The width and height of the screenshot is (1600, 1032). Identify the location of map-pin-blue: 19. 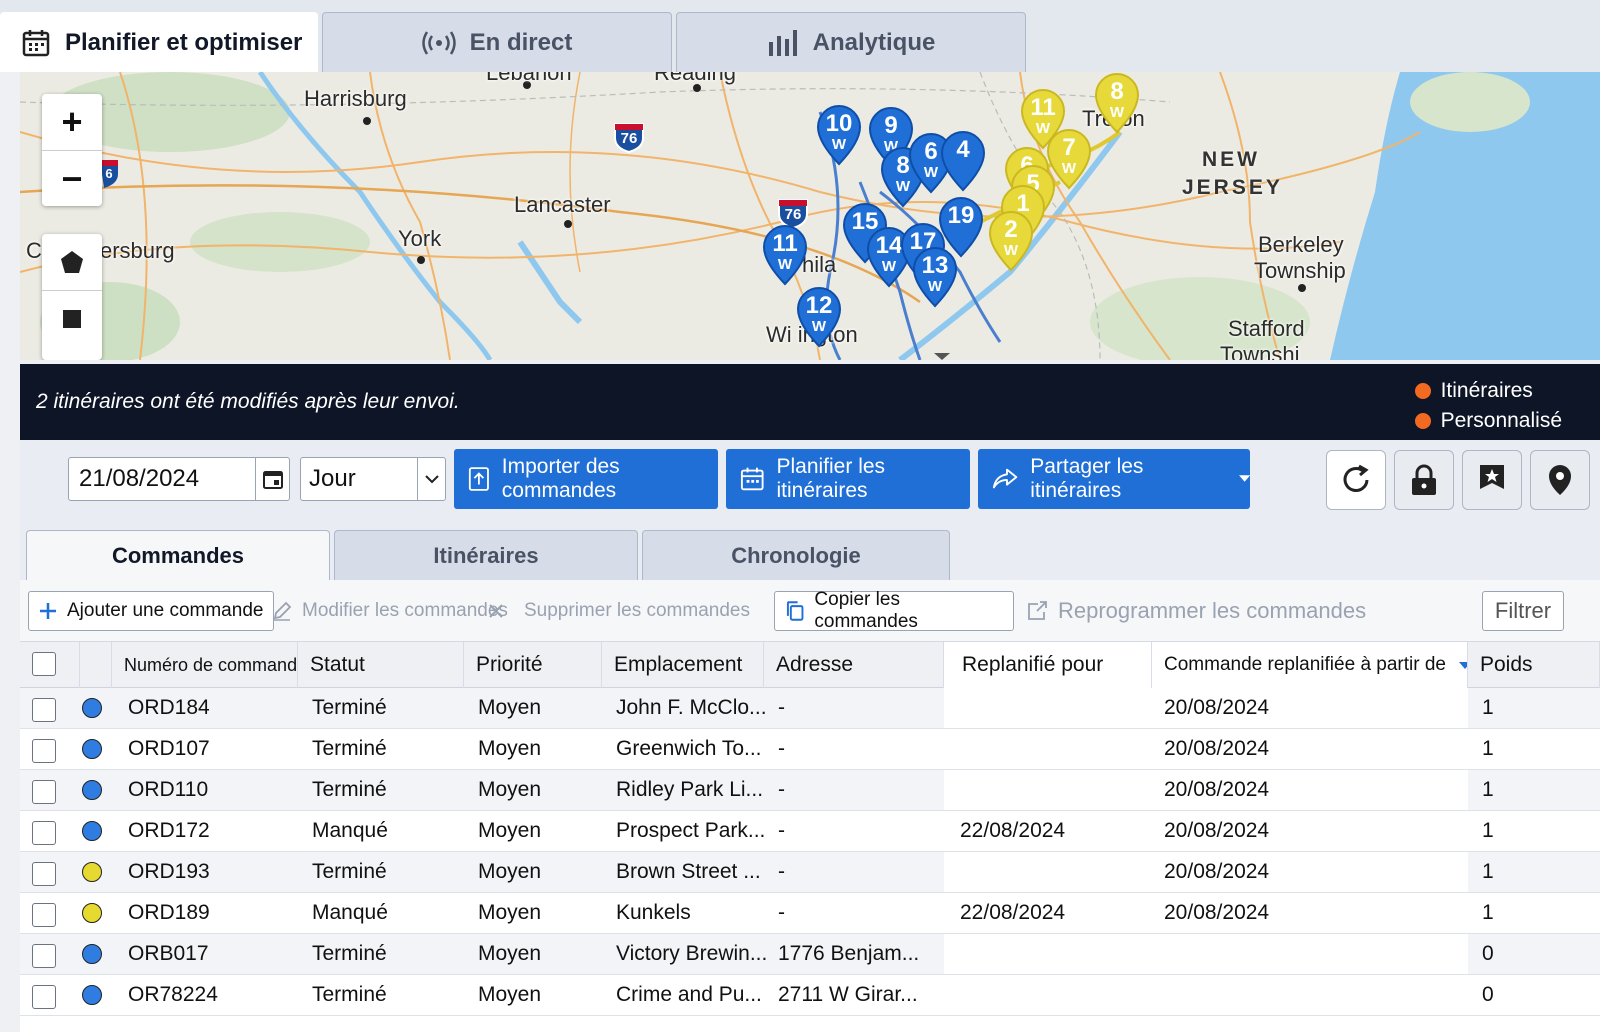
(961, 227).